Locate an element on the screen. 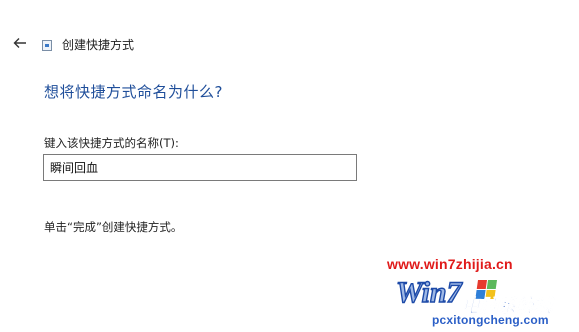 Image resolution: width=579 pixels, height=332 pixels. watermark-url-secondary: pcxitongcheng.com is located at coordinates (490, 320).